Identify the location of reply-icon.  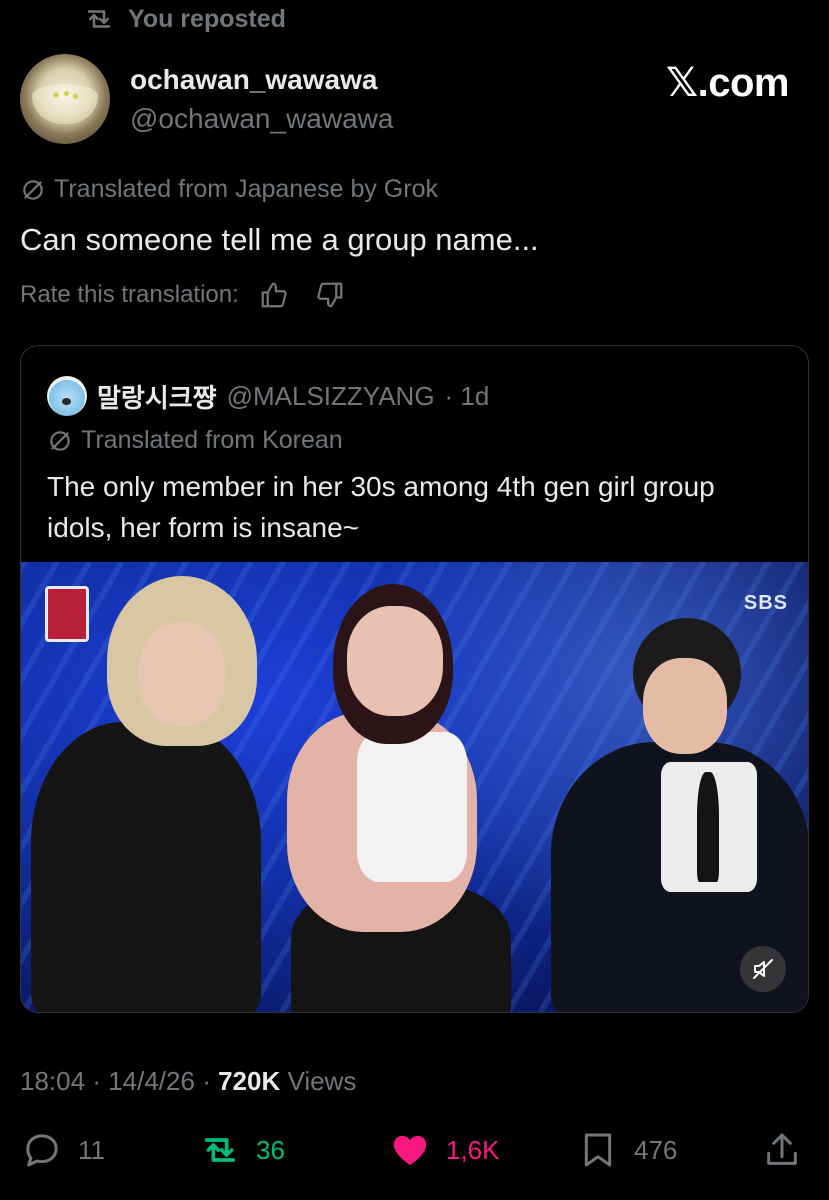
(42, 1150).